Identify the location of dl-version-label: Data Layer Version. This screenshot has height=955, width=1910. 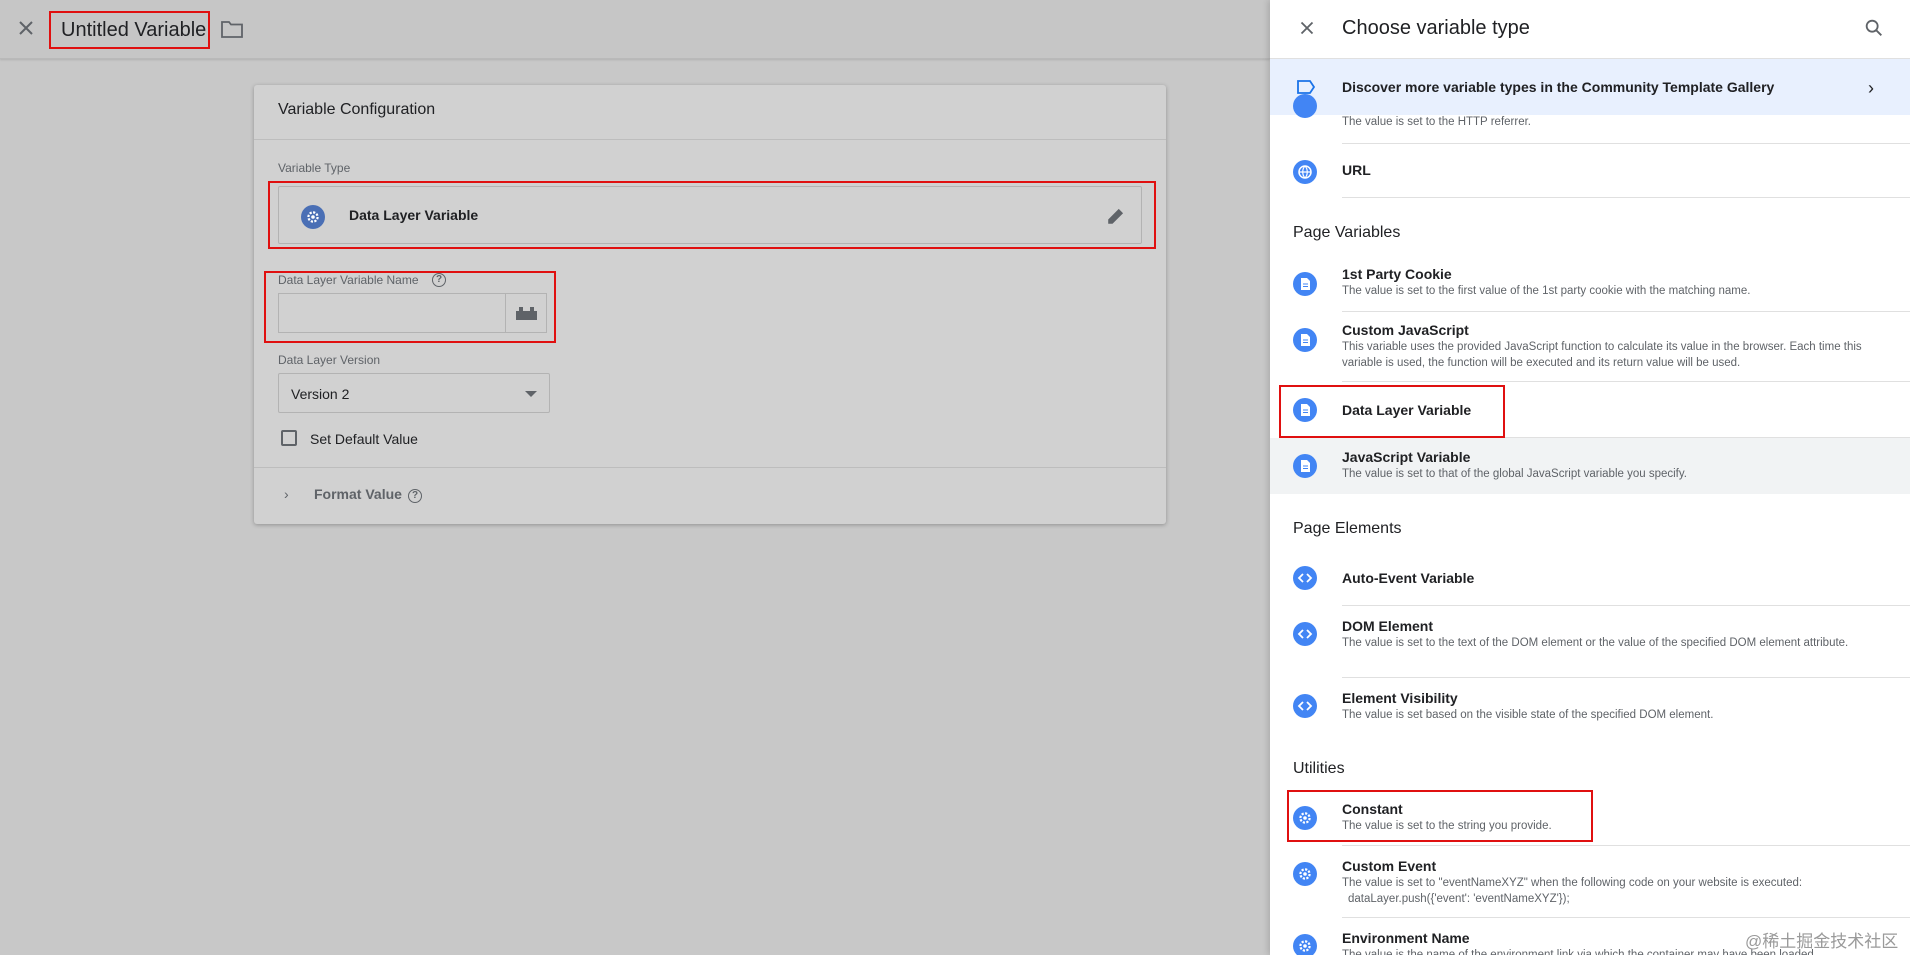
(329, 360).